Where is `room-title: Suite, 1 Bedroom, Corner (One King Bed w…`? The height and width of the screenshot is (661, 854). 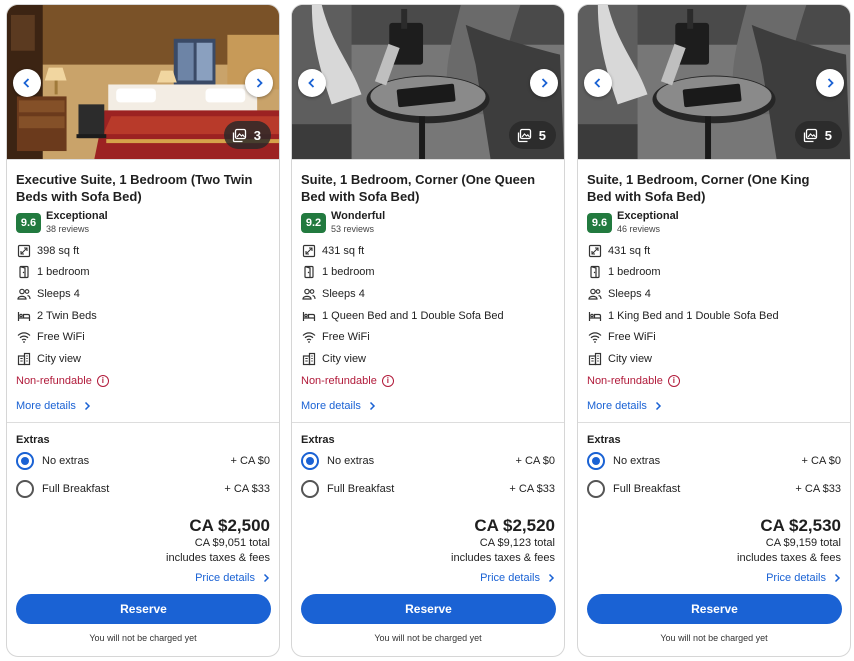 room-title: Suite, 1 Bedroom, Corner (One King Bed w… is located at coordinates (698, 188).